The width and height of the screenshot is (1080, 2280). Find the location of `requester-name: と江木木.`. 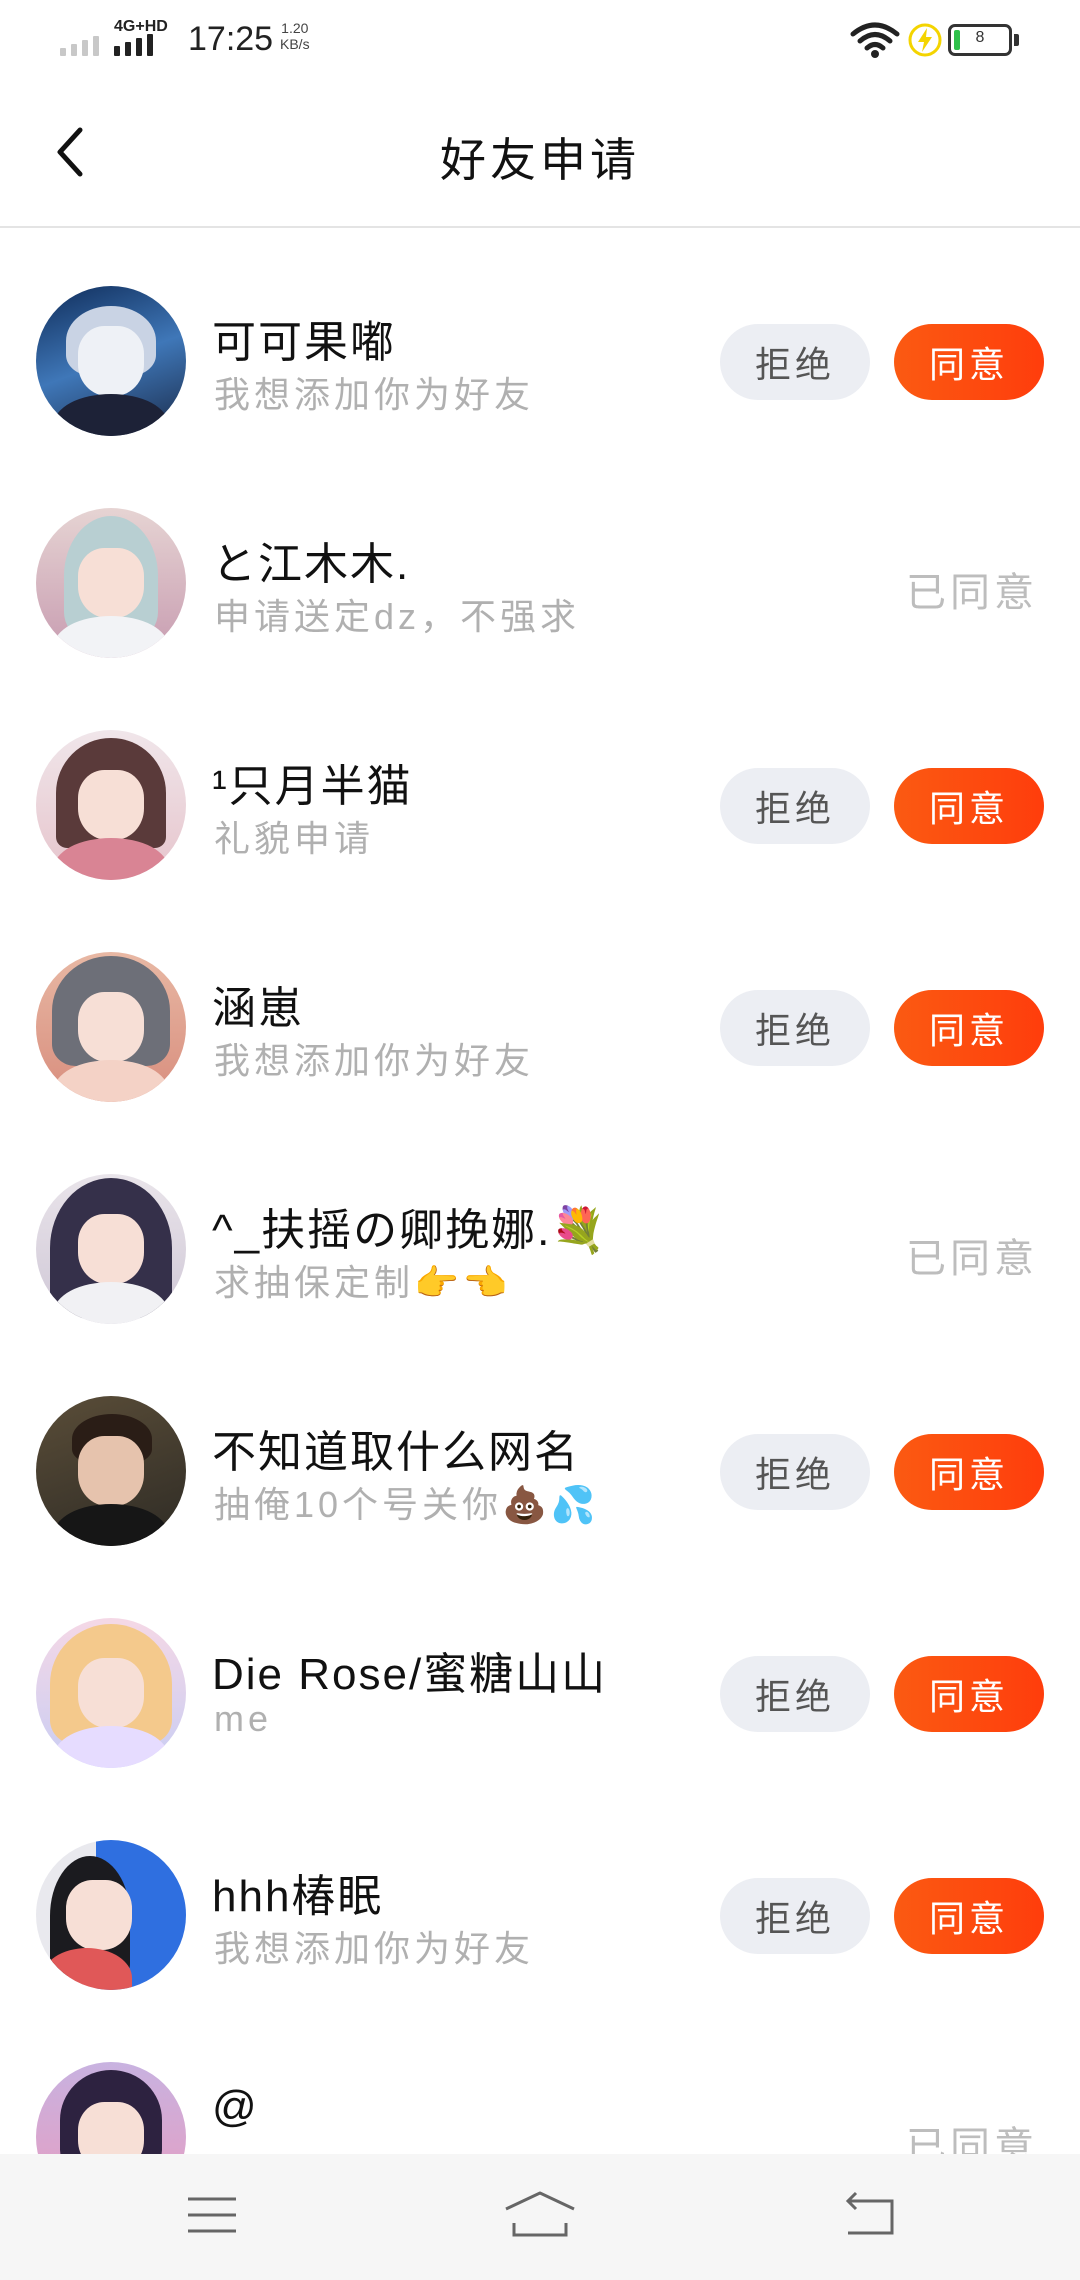

requester-name: と江木木. is located at coordinates (311, 564).